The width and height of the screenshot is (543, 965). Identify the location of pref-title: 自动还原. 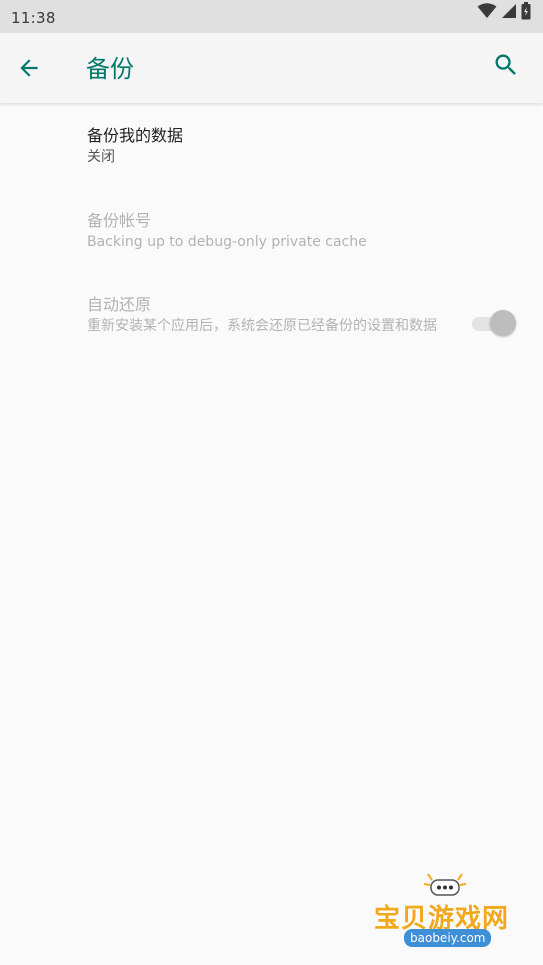
(119, 304).